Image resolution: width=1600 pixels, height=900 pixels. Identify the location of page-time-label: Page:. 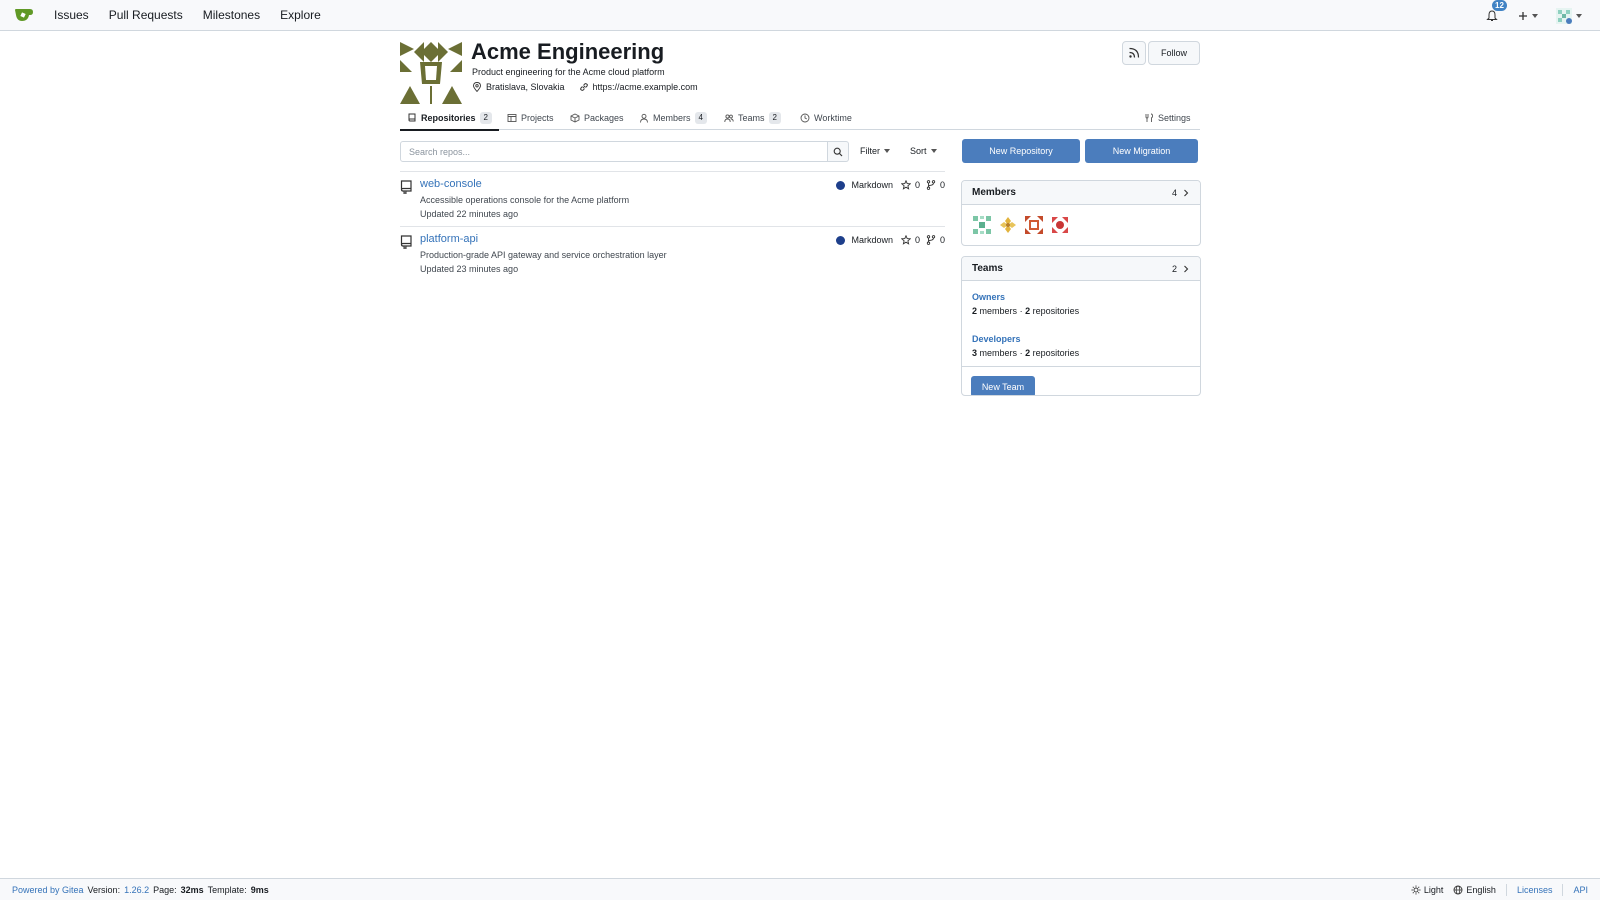
(165, 889).